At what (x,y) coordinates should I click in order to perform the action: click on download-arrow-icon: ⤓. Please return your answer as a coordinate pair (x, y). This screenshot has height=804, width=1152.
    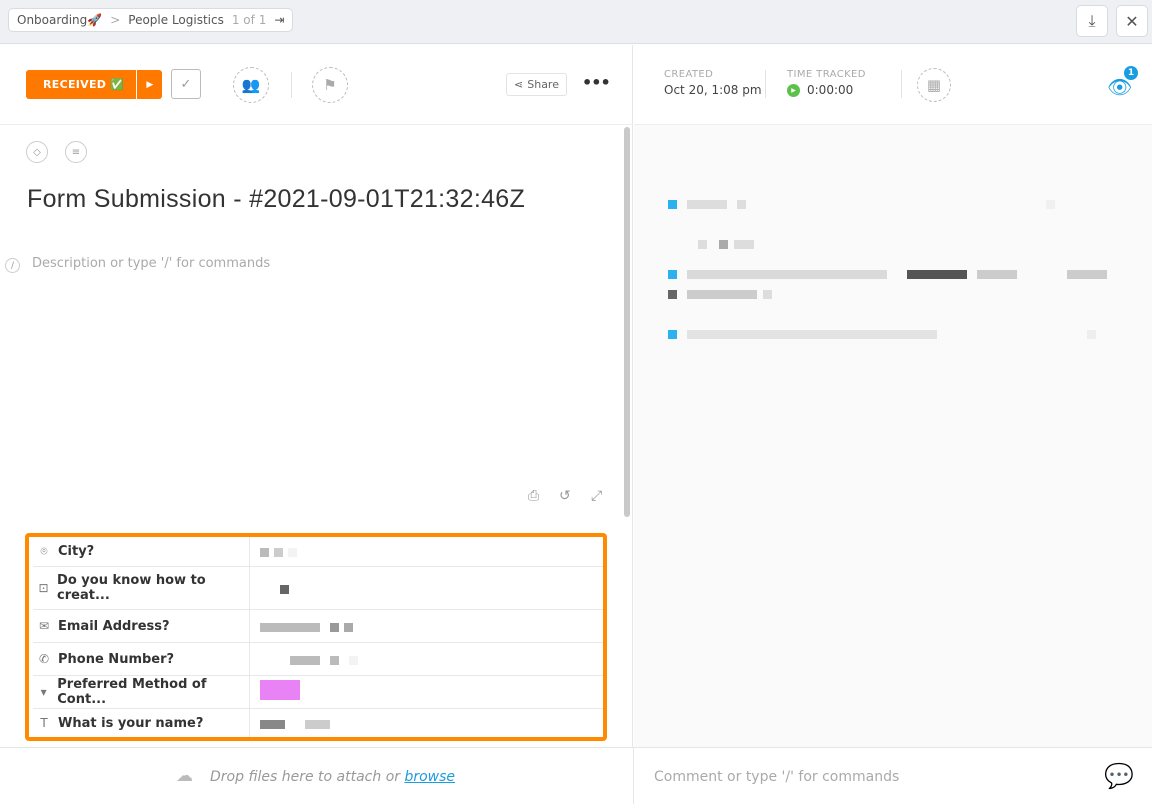
    Looking at the image, I should click on (1092, 20).